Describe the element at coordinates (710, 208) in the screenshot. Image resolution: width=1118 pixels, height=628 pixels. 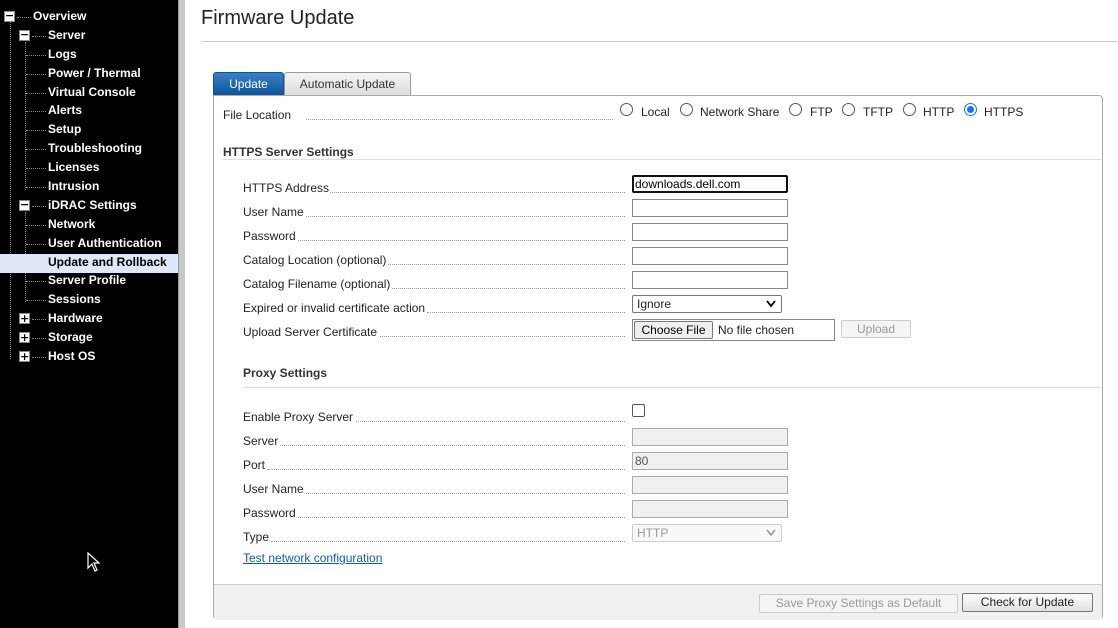
I see `username-input` at that location.